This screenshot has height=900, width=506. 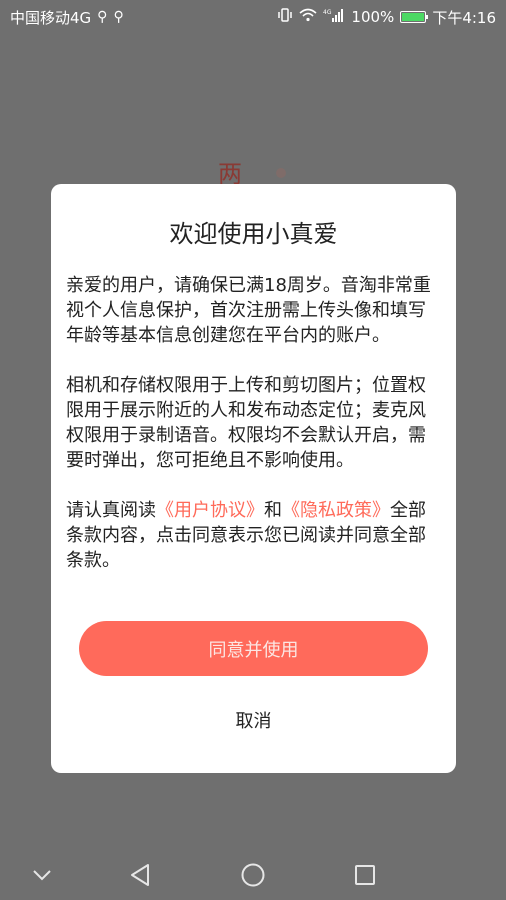 What do you see at coordinates (365, 875) in the screenshot?
I see `recents-square-icon` at bounding box center [365, 875].